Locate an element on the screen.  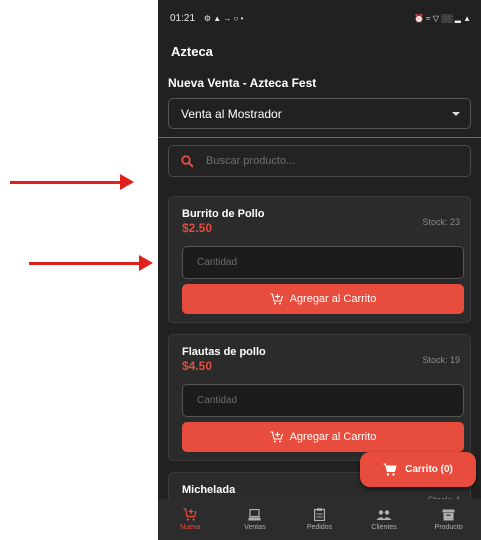
product-stock: Stock: 23 is located at coordinates (441, 222).